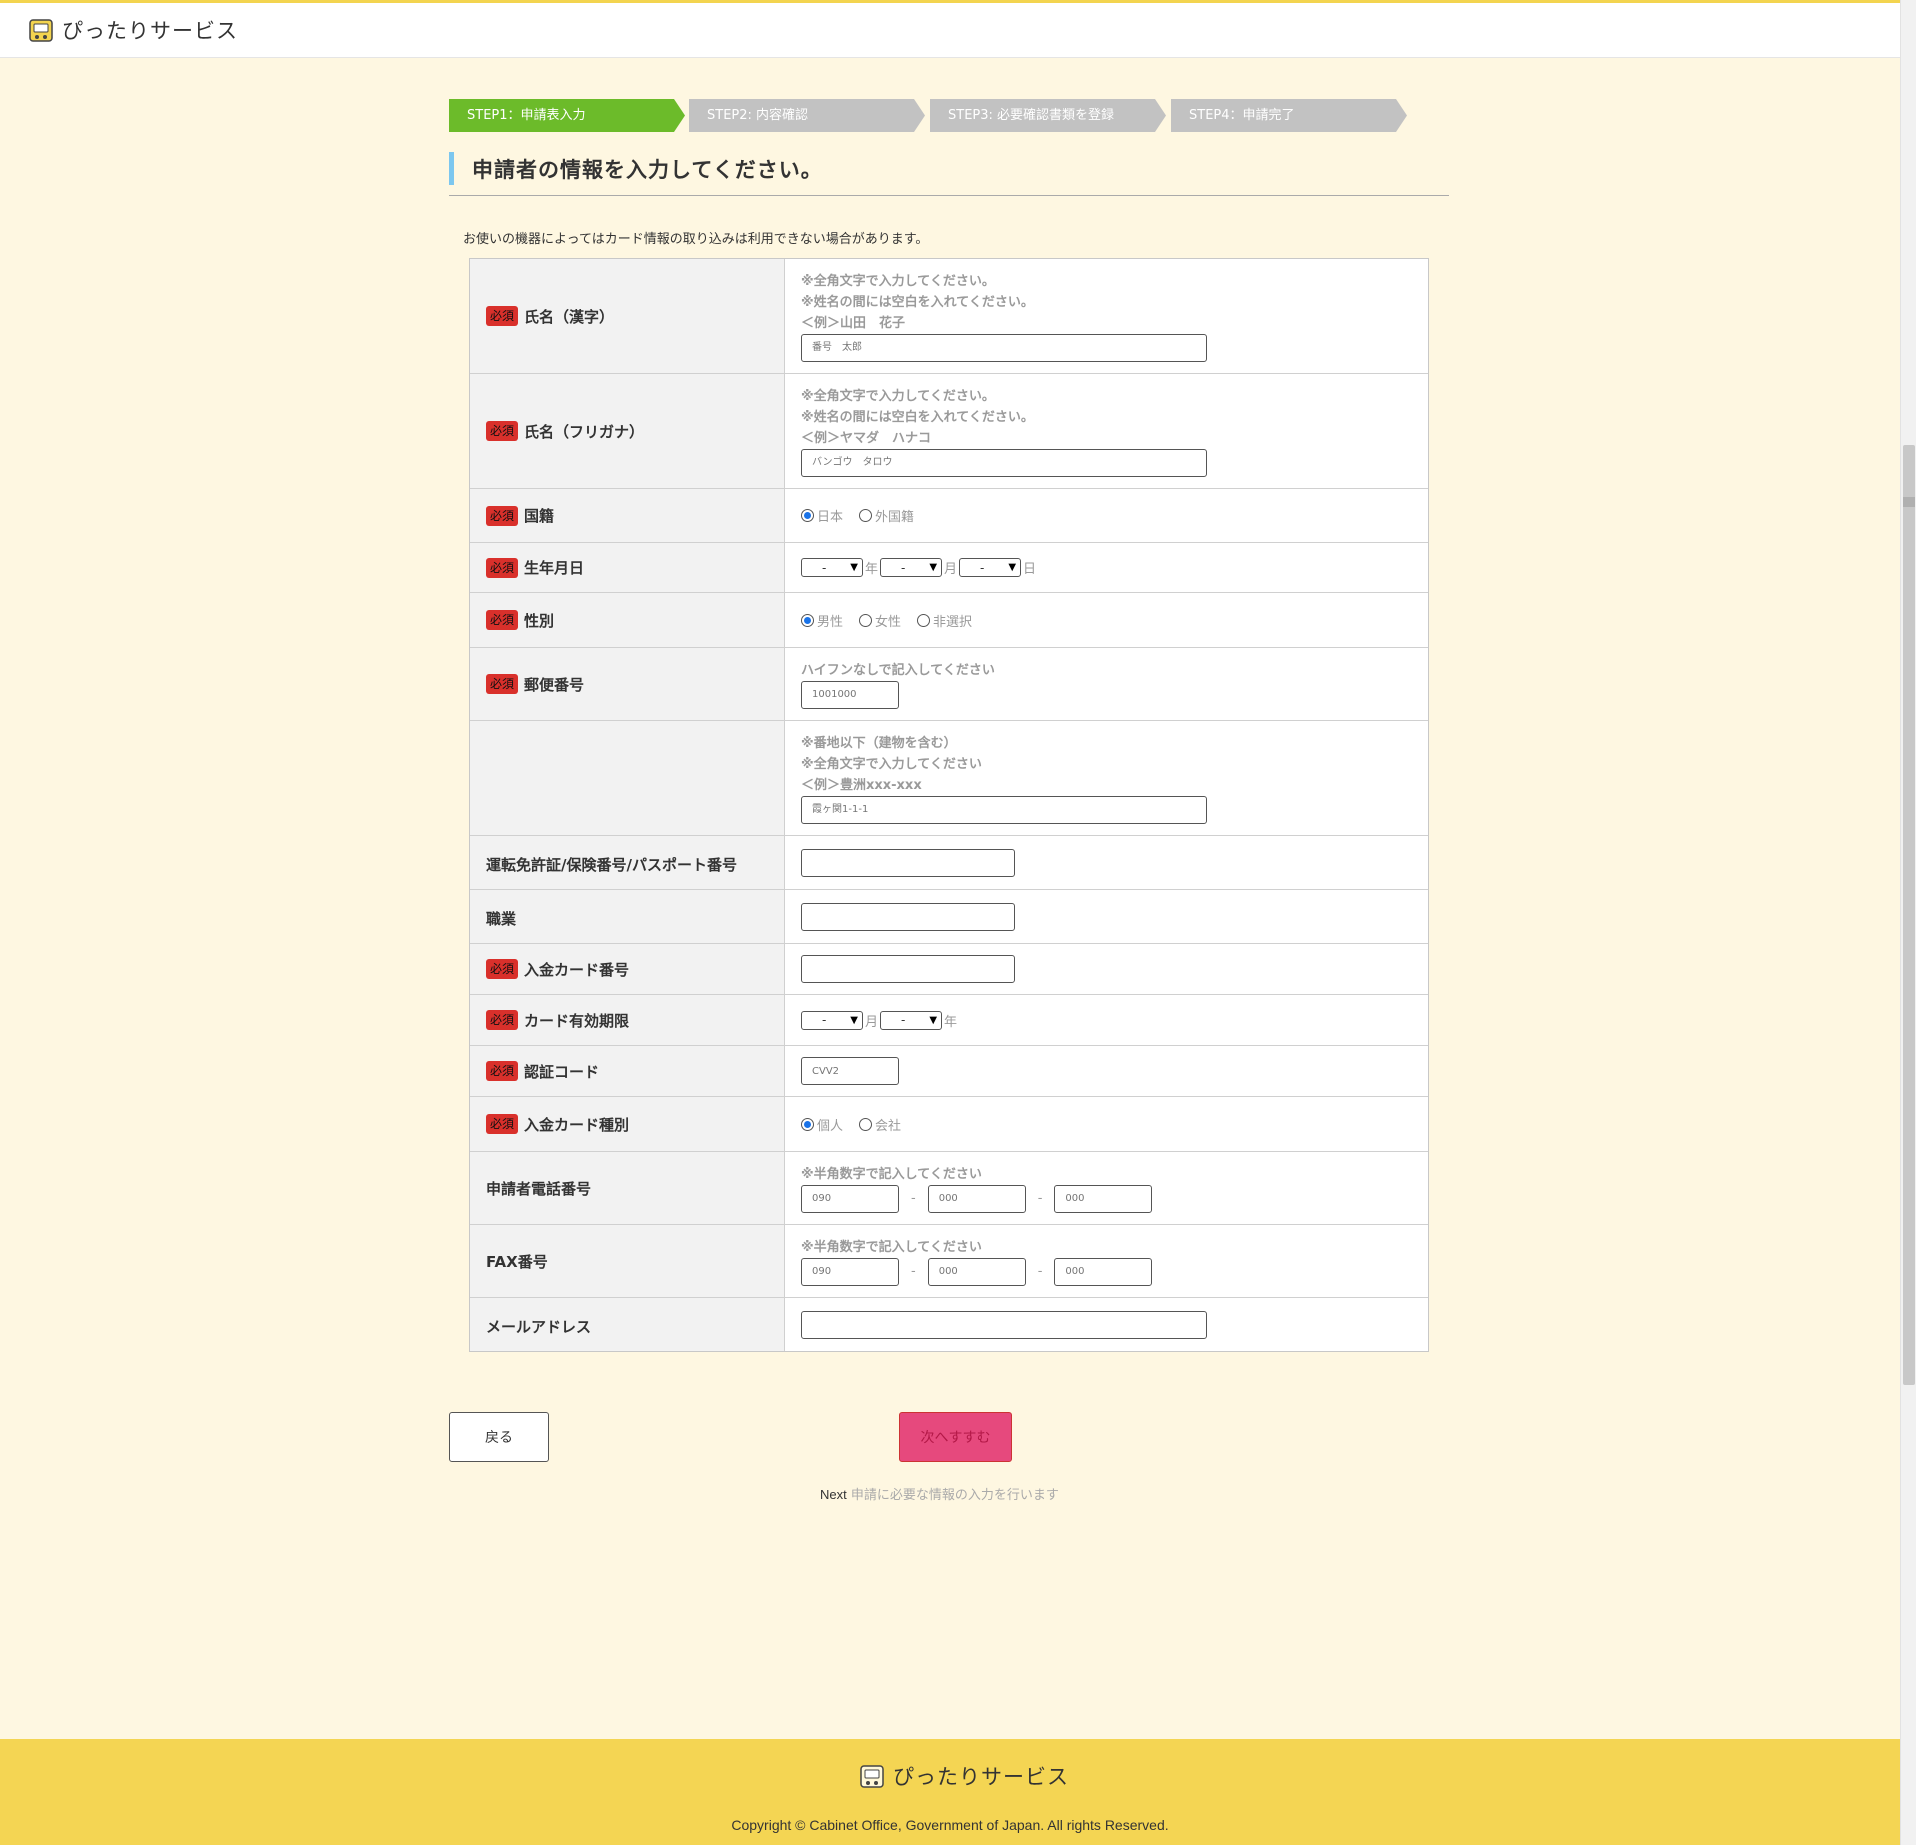  Describe the element at coordinates (627, 316) in the screenshot. I see `label-name-kanji: 必須 氏名（漢字）` at that location.